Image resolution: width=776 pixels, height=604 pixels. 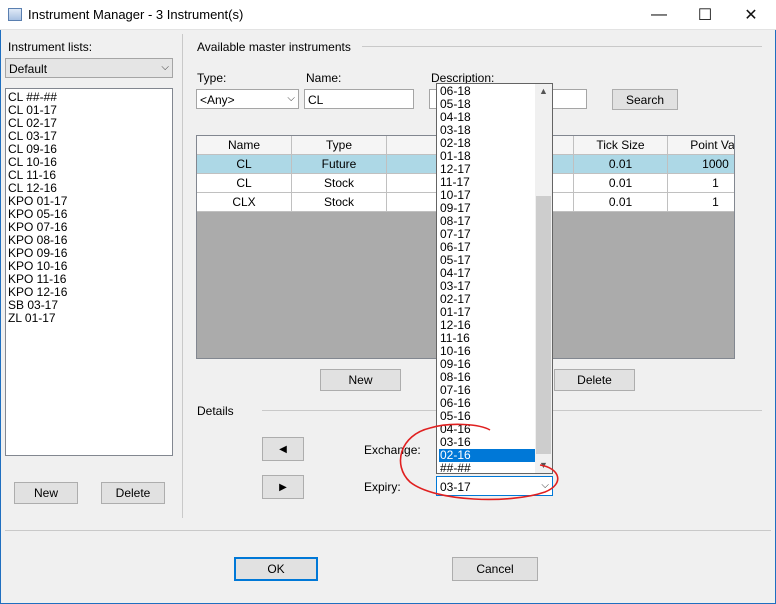 I want to click on new-instrument-button: New, so click(x=360, y=380).